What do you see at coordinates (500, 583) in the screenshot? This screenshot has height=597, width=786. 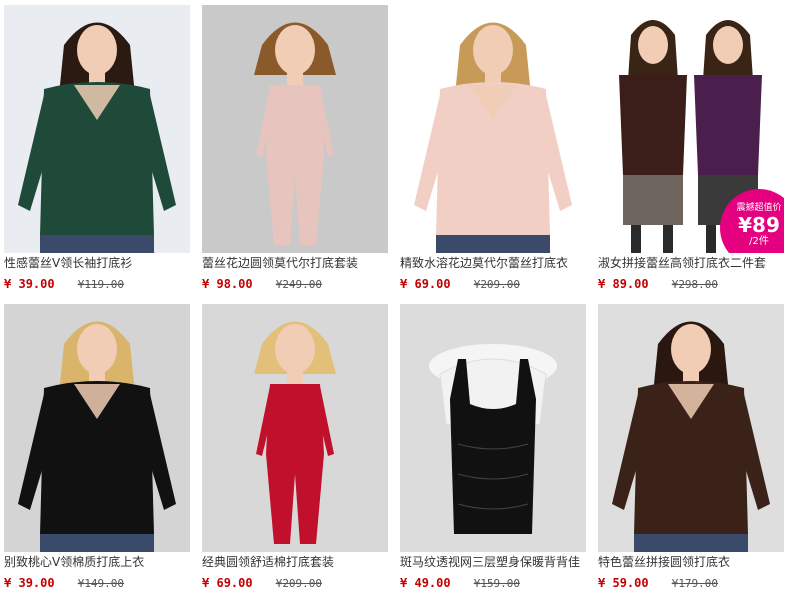 I see `original-price-value: 159.00` at bounding box center [500, 583].